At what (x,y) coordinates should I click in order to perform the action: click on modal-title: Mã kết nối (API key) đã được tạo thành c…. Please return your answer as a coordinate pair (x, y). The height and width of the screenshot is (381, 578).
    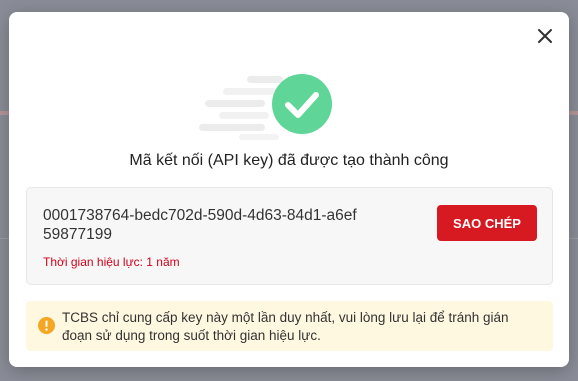
    Looking at the image, I should click on (289, 160).